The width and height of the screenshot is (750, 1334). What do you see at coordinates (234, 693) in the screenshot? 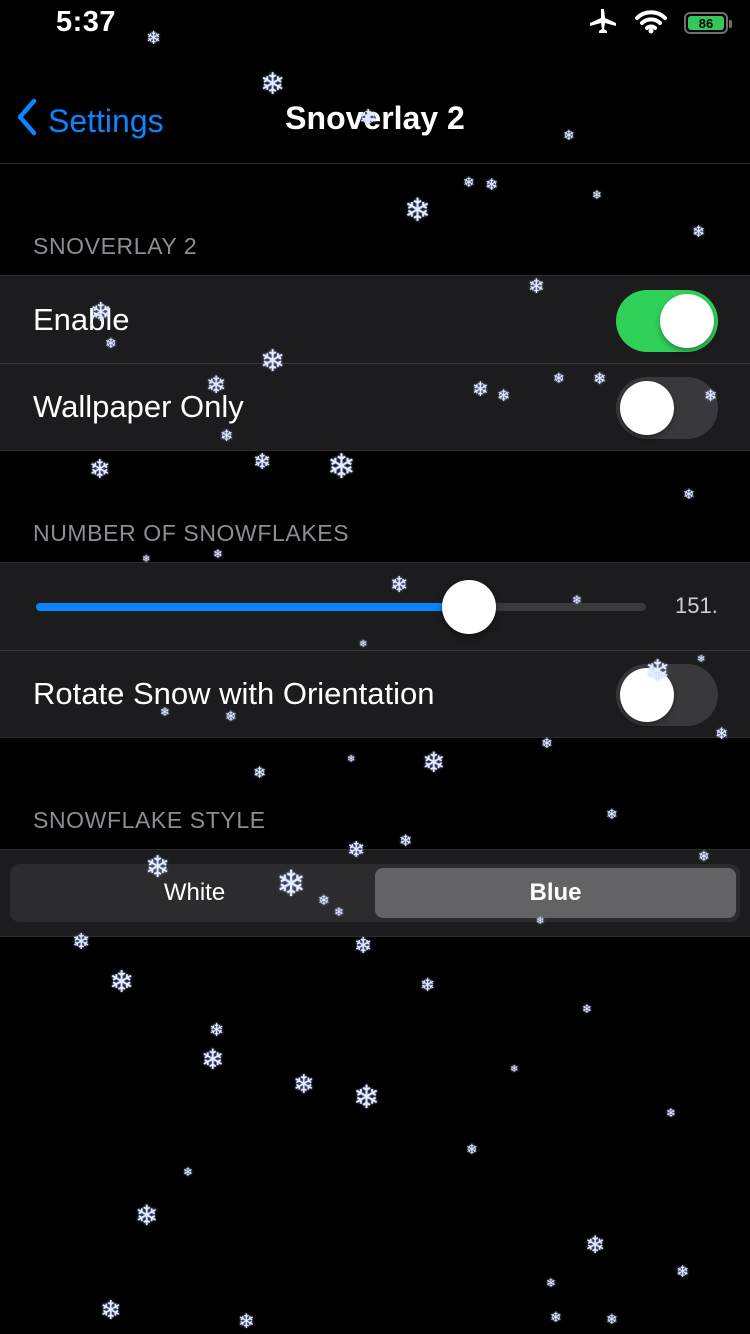
I see `rotate-snow-label: Rotate Snow with Orientation` at bounding box center [234, 693].